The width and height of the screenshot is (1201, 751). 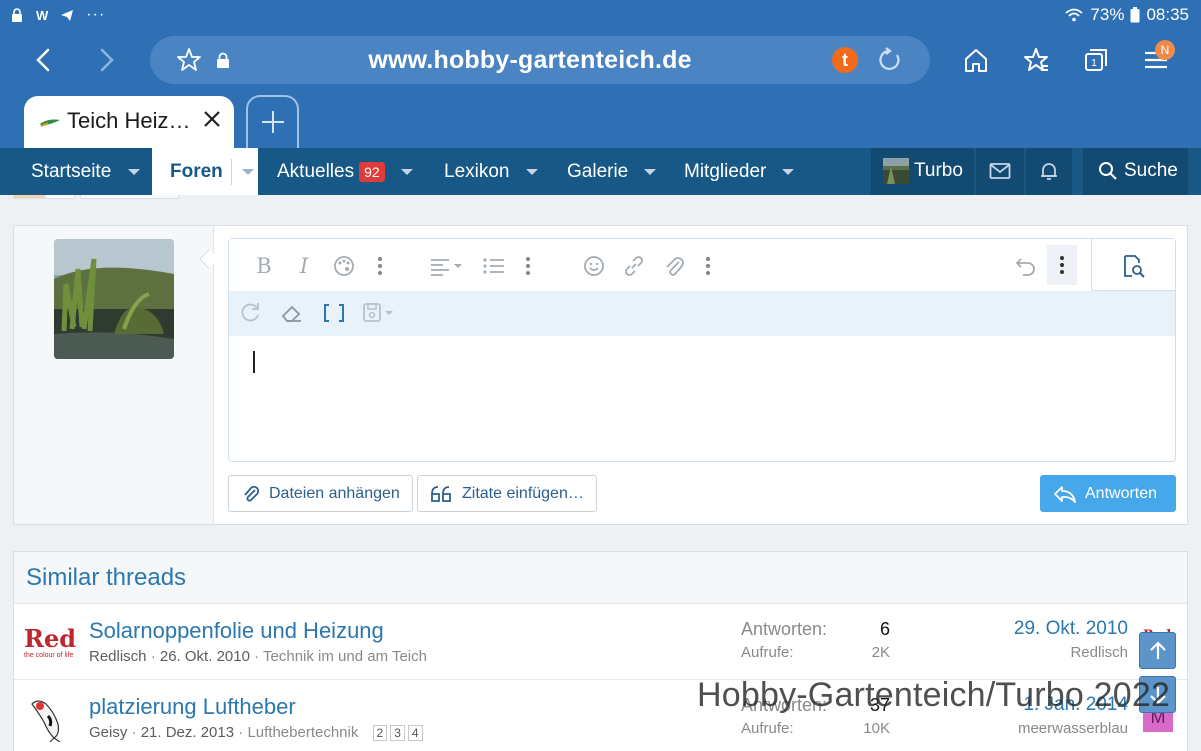 I want to click on emoji-icon, so click(x=594, y=266).